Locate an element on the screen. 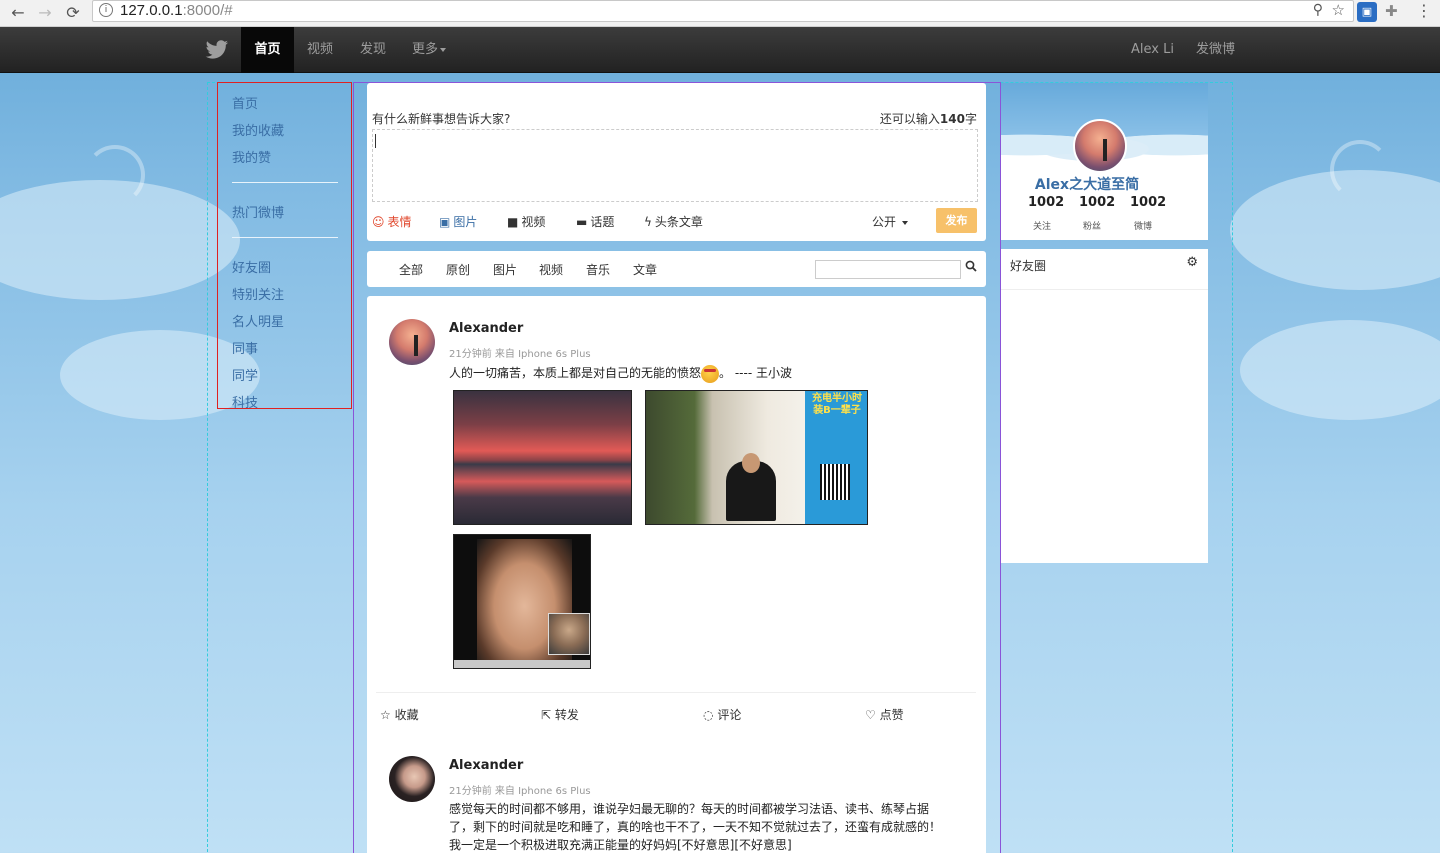 This screenshot has height=853, width=1440. post-photo-selfie is located at coordinates (522, 601).